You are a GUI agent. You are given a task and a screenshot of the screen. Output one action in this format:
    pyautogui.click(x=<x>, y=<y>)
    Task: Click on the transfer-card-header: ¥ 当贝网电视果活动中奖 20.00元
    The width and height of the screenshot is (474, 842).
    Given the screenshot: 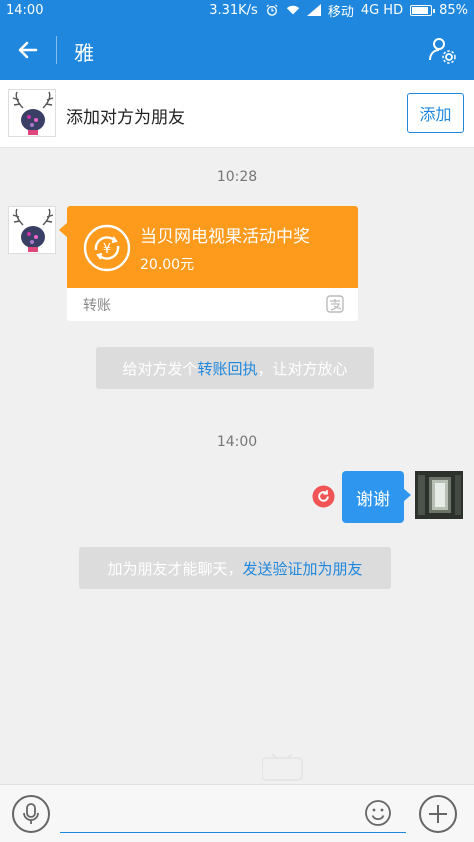 What is the action you would take?
    pyautogui.click(x=212, y=247)
    